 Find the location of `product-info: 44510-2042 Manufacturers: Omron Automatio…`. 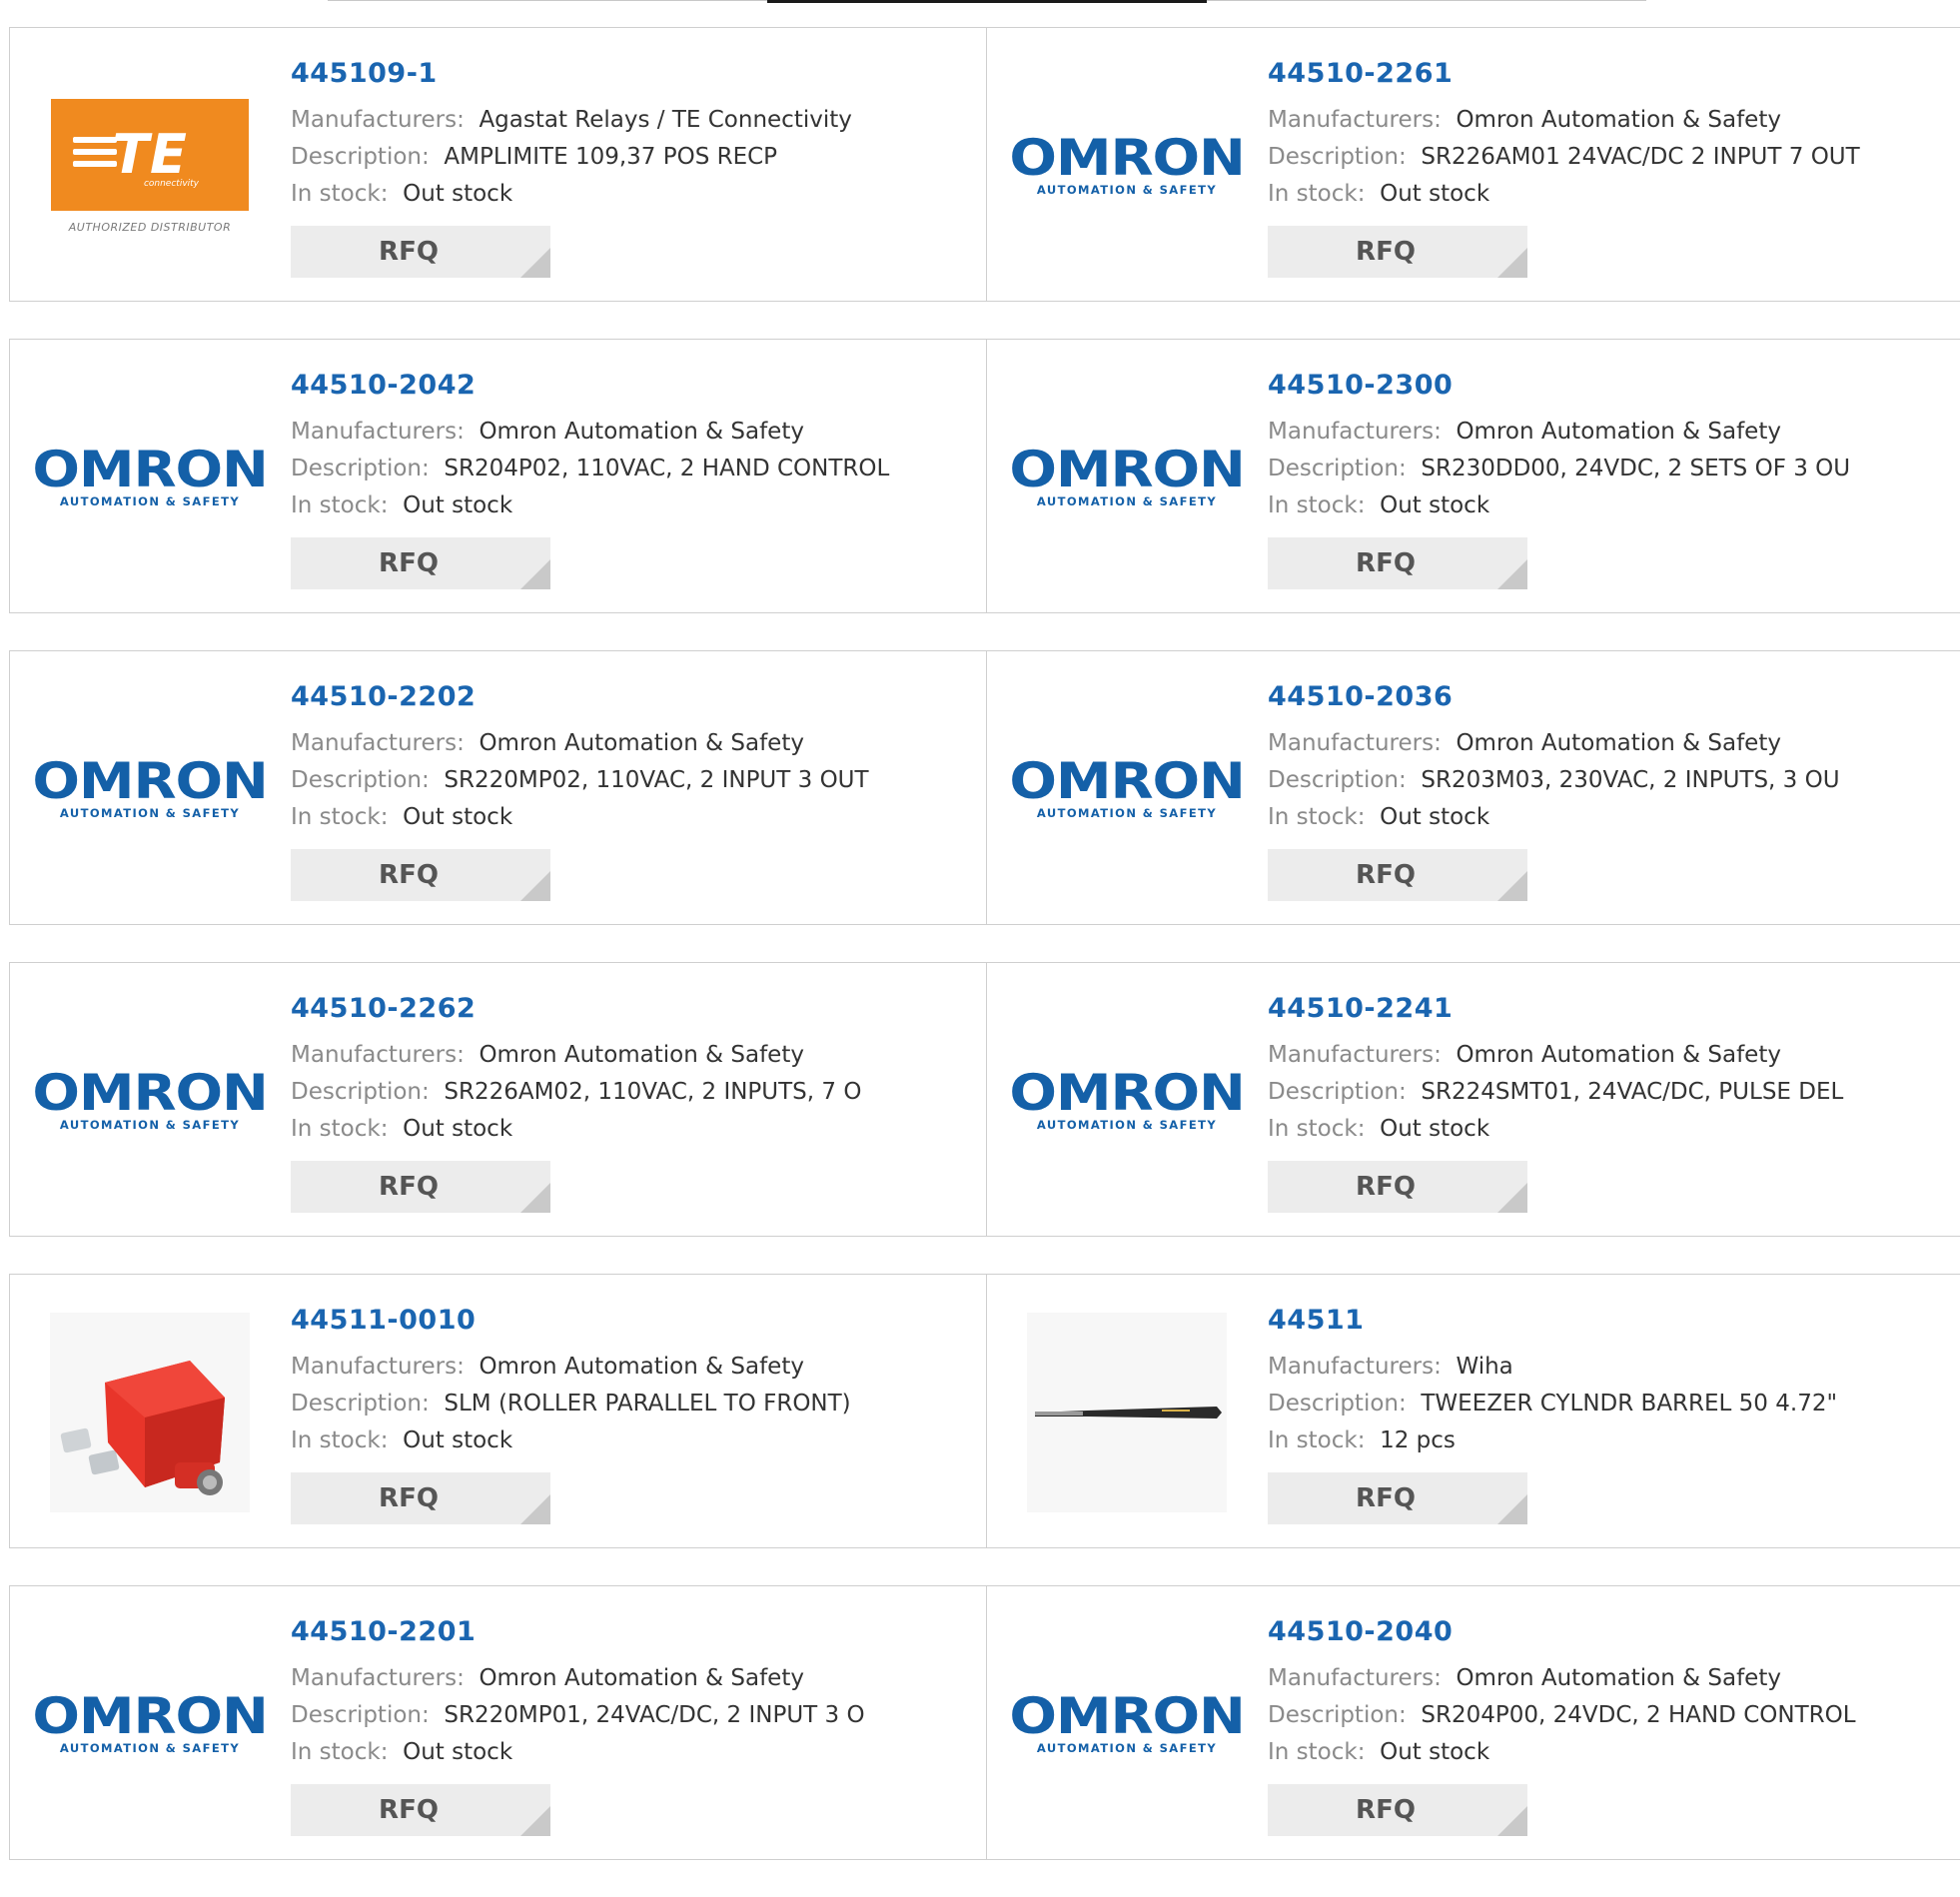

product-info: 44510-2042 Manufacturers: Omron Automatio… is located at coordinates (590, 478).